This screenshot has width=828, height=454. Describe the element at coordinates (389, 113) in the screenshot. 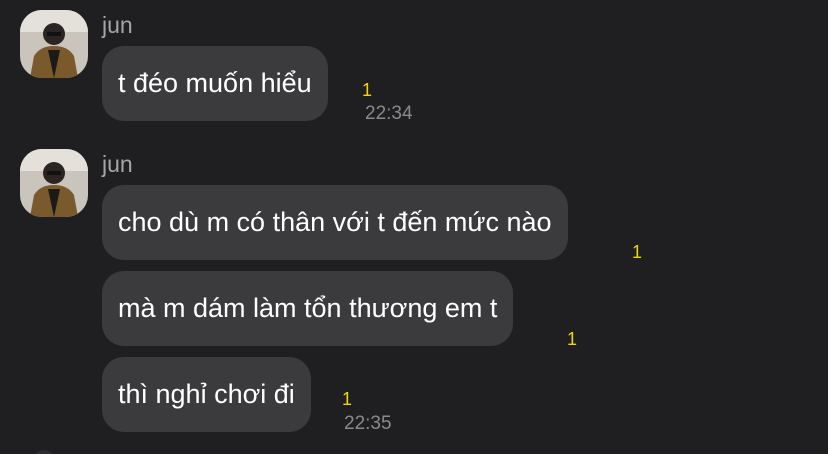

I see `message-timestamp: 22:34` at that location.